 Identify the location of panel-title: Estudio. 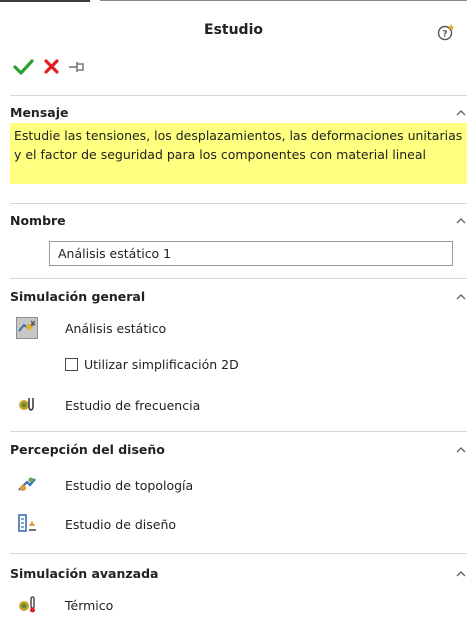
(233, 30).